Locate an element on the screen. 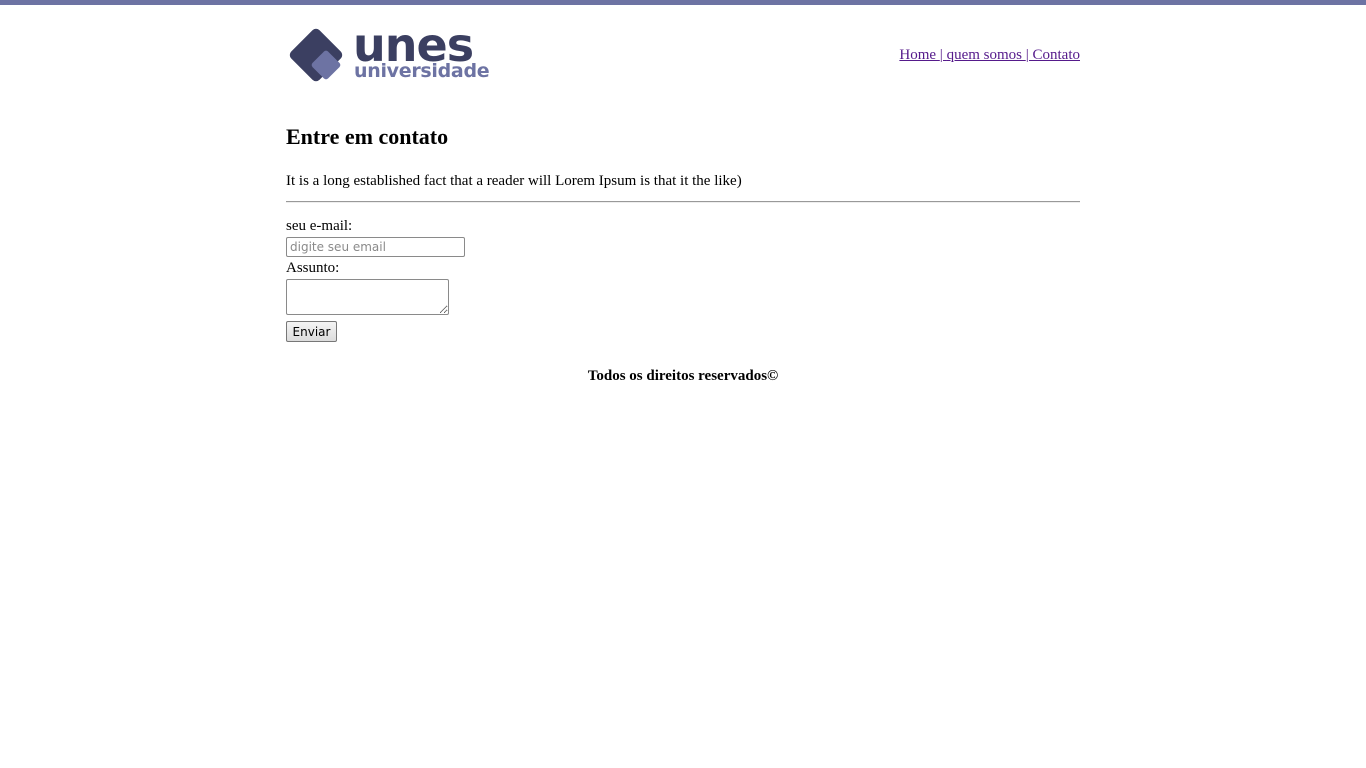 The image size is (1366, 768). nav-link-about: quem somos | is located at coordinates (990, 55).